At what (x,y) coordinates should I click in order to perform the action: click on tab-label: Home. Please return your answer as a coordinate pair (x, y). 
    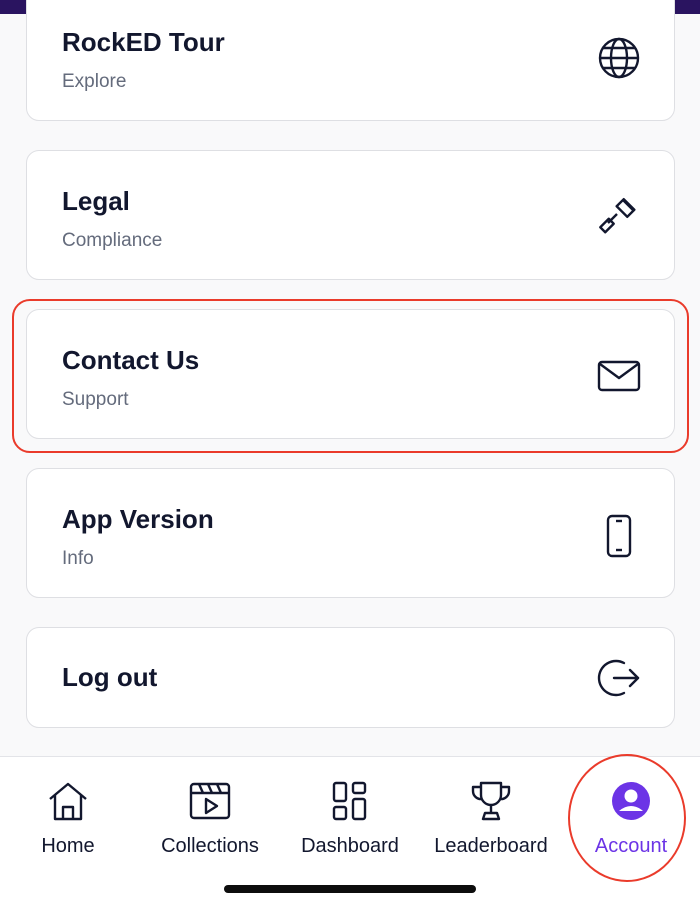
    Looking at the image, I should click on (68, 846).